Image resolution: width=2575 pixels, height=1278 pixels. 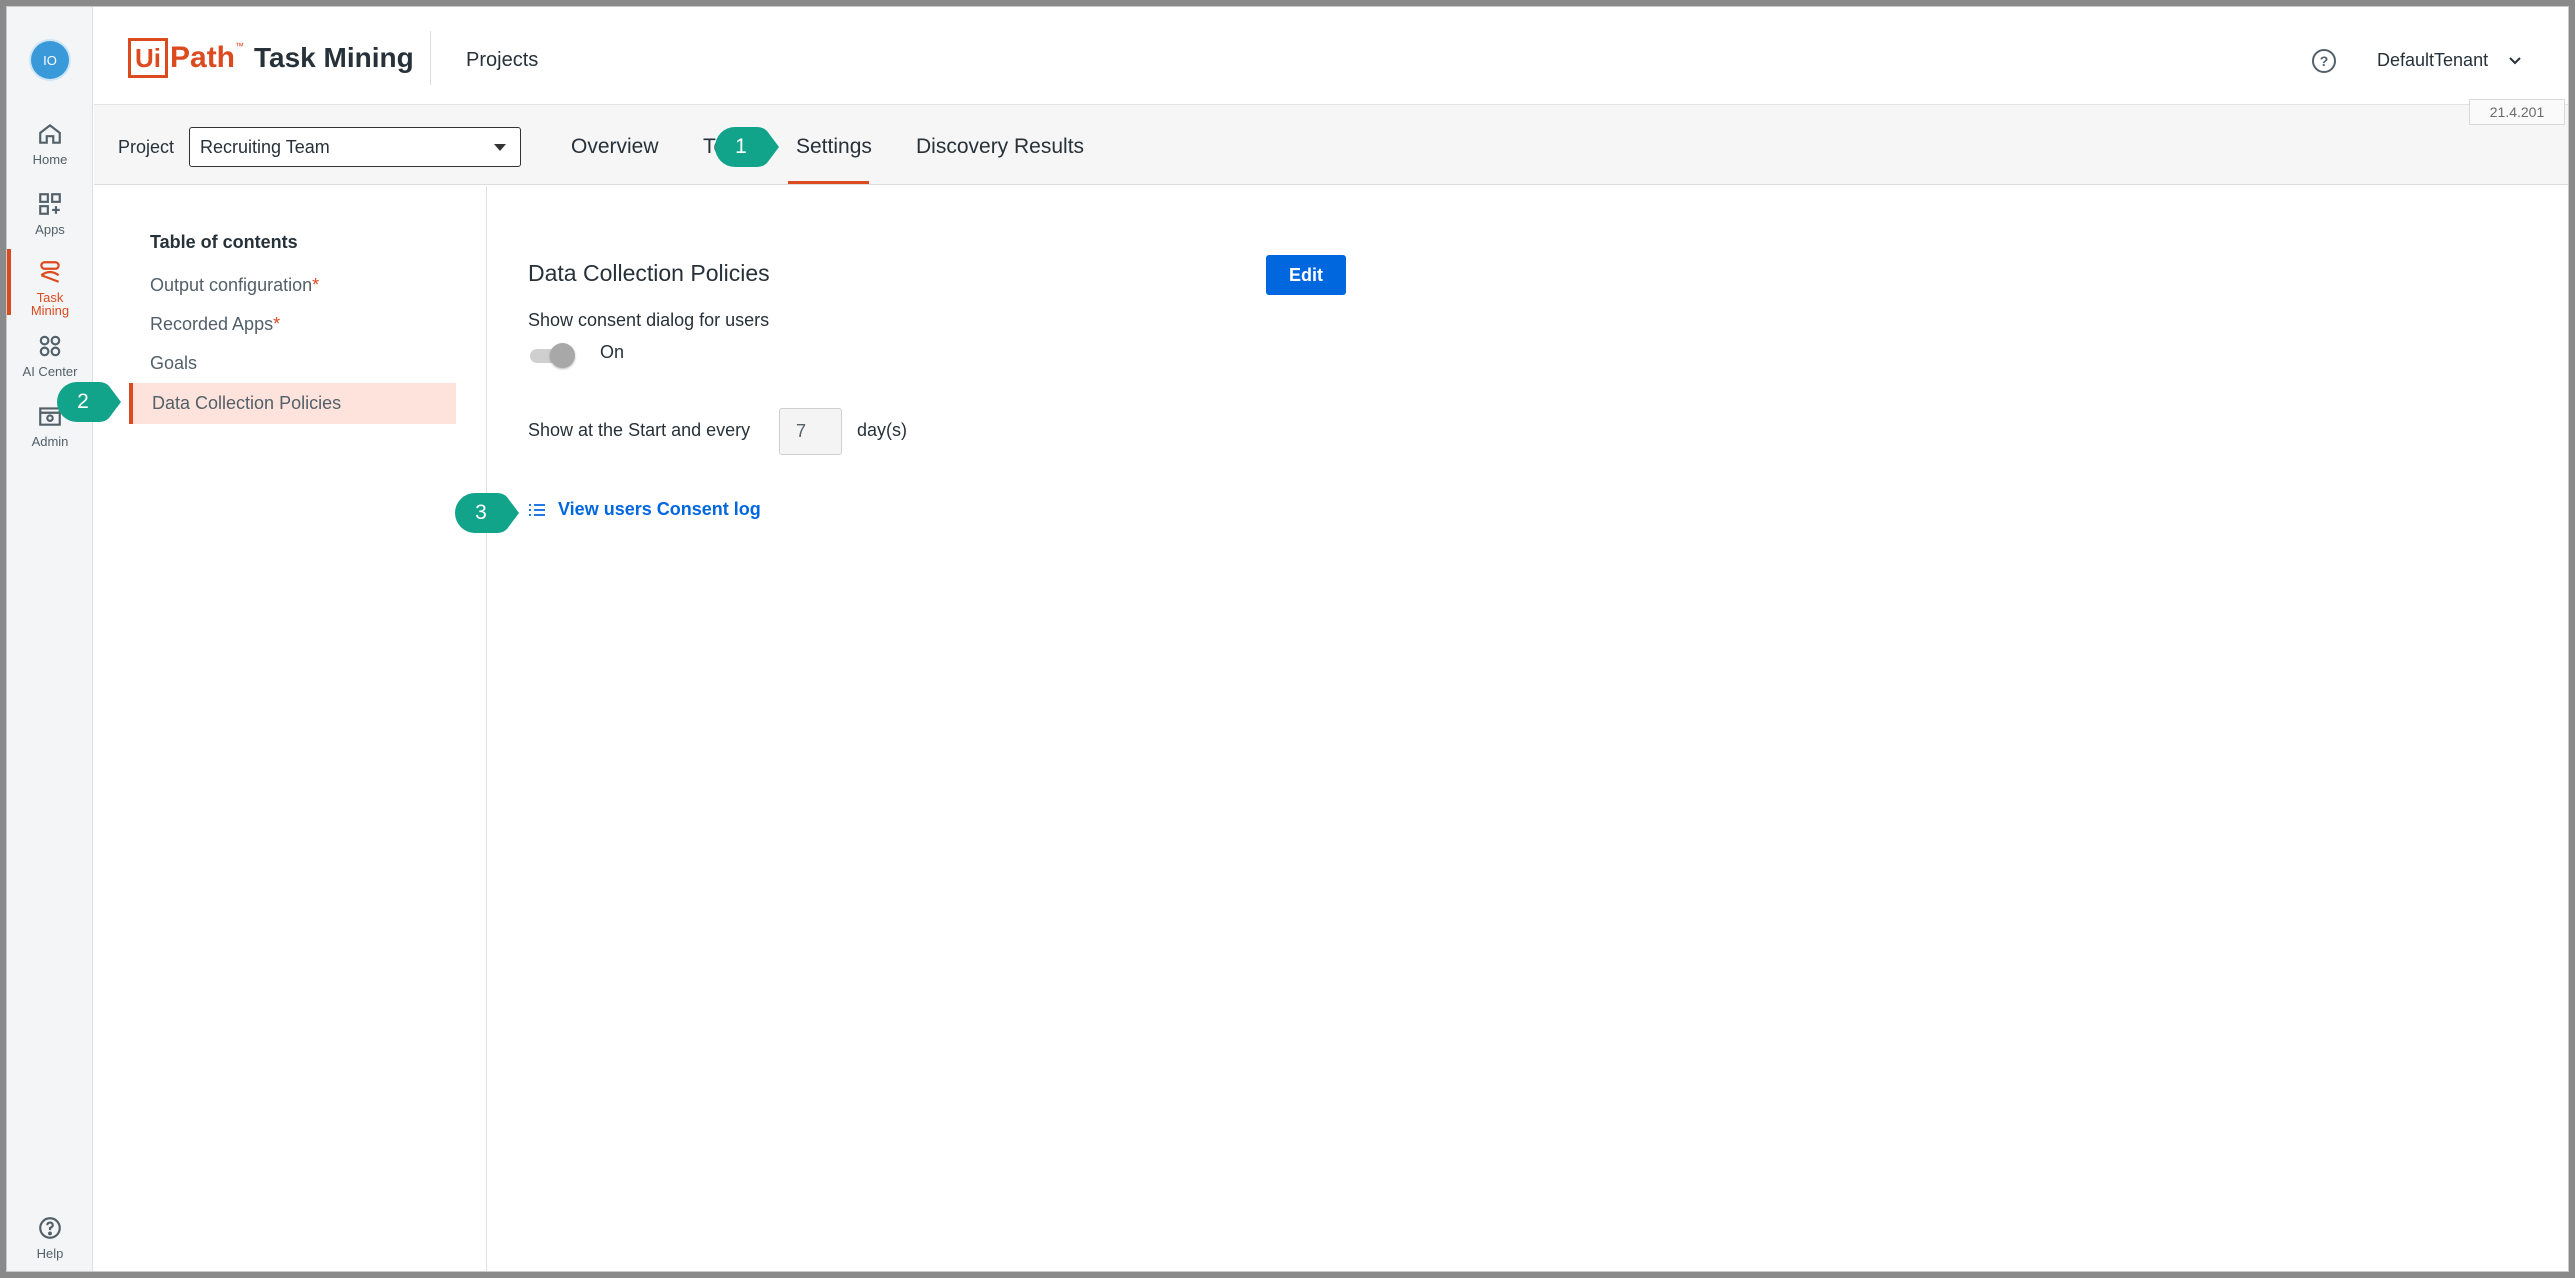 What do you see at coordinates (203, 57) in the screenshot?
I see `logo-path-text: Path` at bounding box center [203, 57].